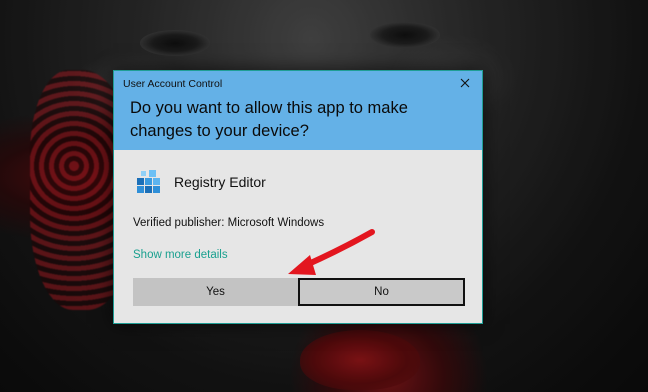  I want to click on verified-publisher: Verified publisher: Microsoft Windows, so click(229, 223).